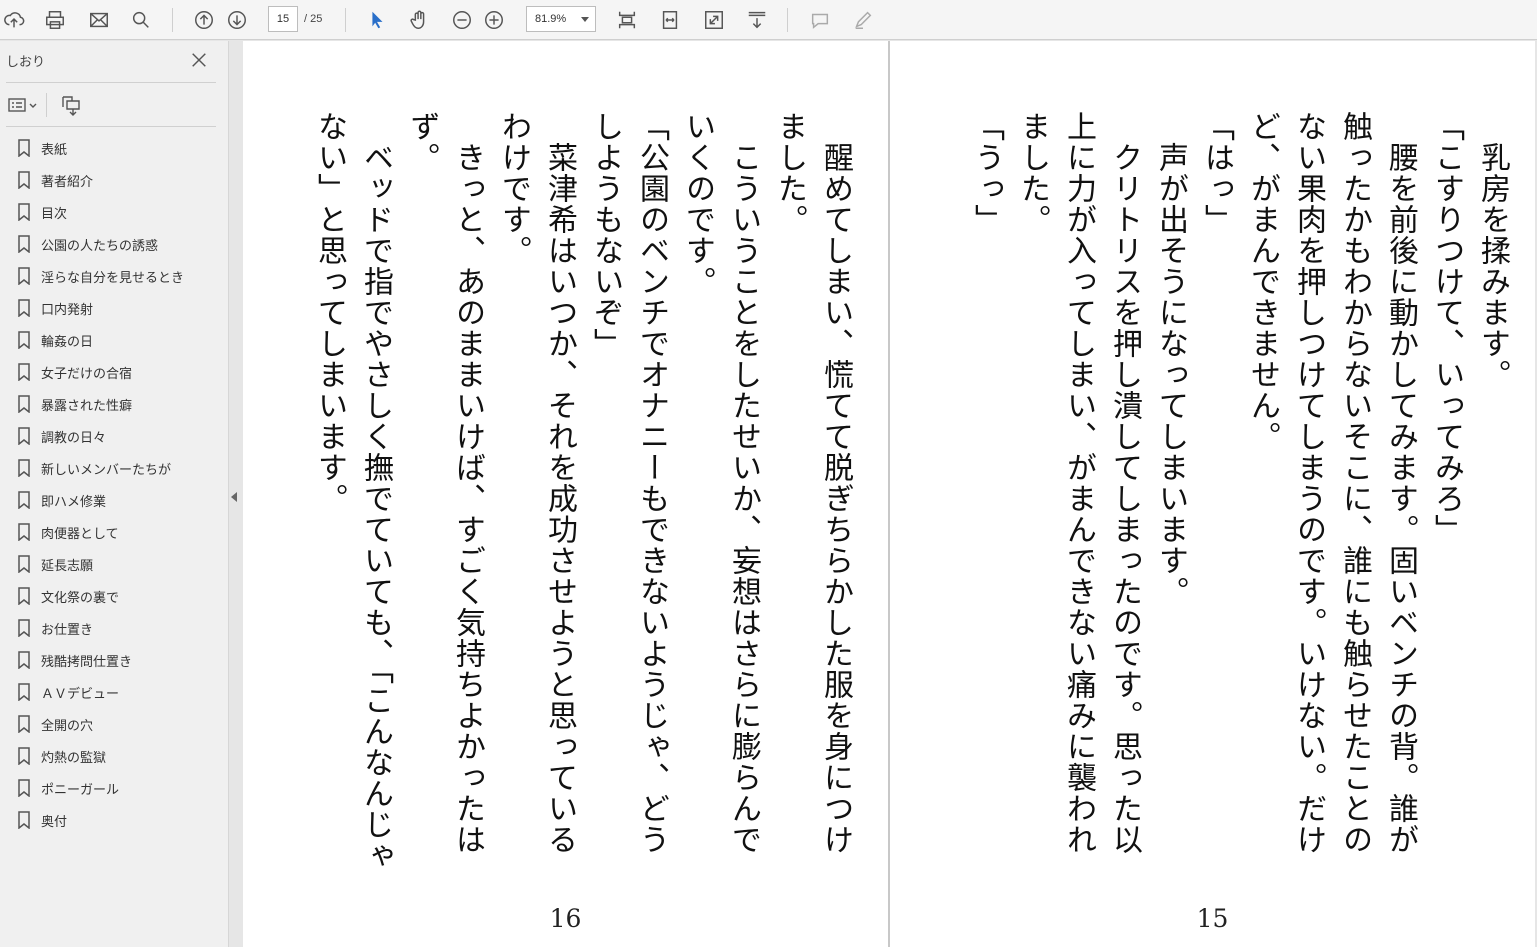  What do you see at coordinates (114, 436) in the screenshot?
I see `bookmark-item: 調教の日々` at bounding box center [114, 436].